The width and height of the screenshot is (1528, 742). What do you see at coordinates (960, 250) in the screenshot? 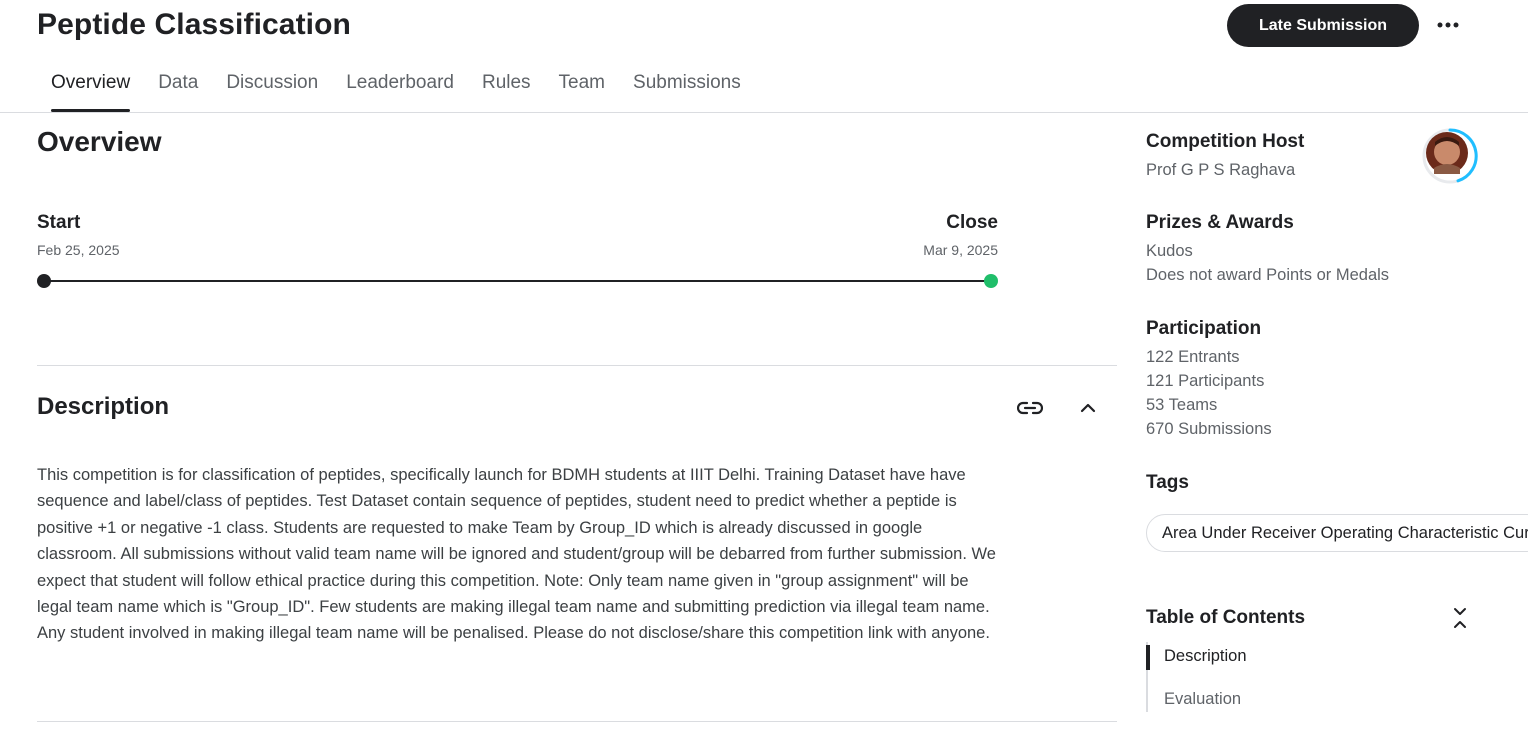
I see `timeline-close-date: Mar 9, 2025` at bounding box center [960, 250].